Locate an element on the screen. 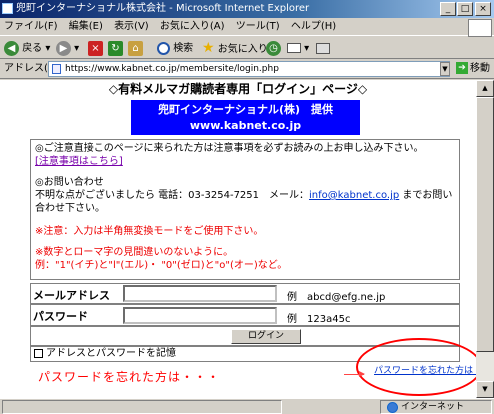  menu-favorites: お気に入り(A) is located at coordinates (192, 26).